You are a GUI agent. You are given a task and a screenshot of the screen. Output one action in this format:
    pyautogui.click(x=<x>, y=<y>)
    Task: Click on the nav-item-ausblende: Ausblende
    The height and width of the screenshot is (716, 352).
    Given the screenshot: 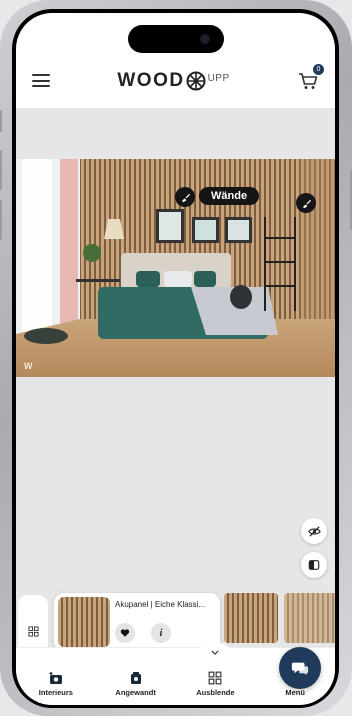 What is the action you would take?
    pyautogui.click(x=216, y=673)
    